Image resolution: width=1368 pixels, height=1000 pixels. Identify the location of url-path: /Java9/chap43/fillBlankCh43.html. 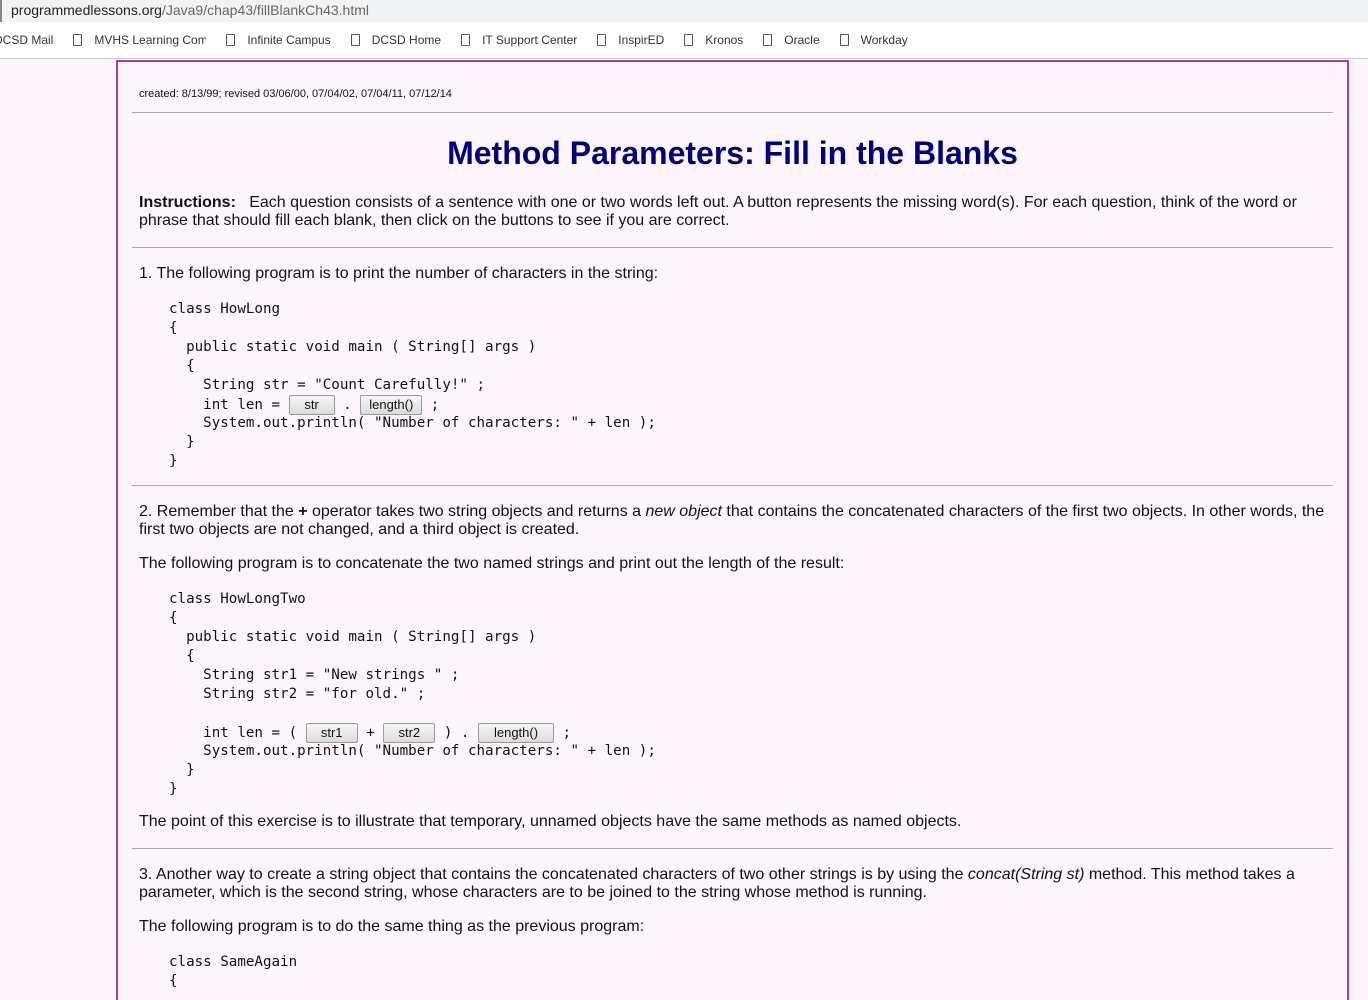
(265, 10).